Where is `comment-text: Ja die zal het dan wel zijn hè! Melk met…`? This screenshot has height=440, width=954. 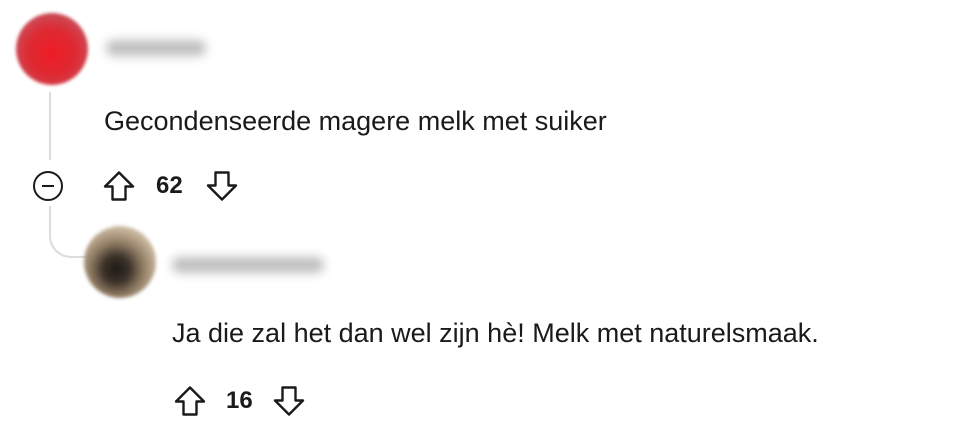 comment-text: Ja die zal het dan wel zijn hè! Melk met… is located at coordinates (495, 333).